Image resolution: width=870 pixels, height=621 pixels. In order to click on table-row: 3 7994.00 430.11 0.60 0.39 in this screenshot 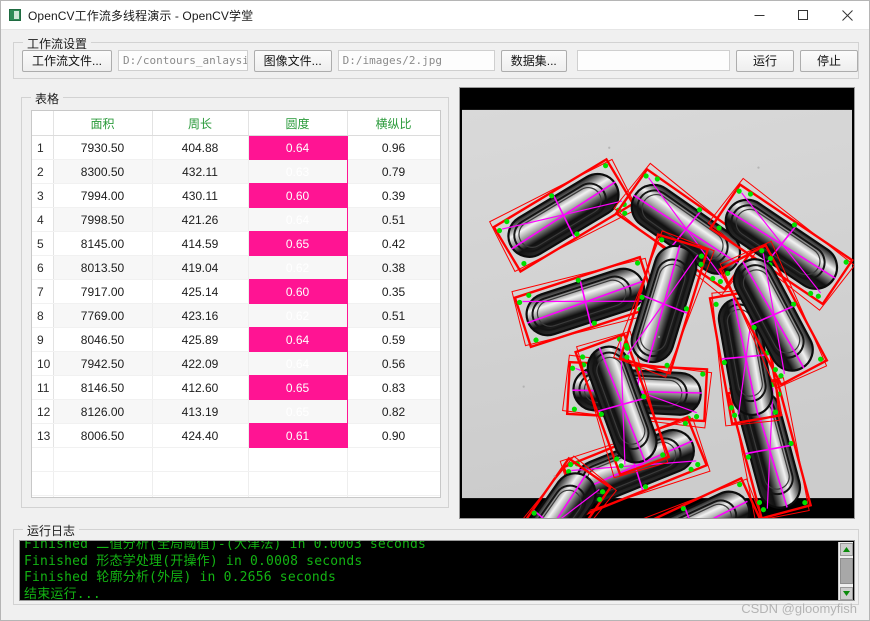, I will do `click(236, 195)`.